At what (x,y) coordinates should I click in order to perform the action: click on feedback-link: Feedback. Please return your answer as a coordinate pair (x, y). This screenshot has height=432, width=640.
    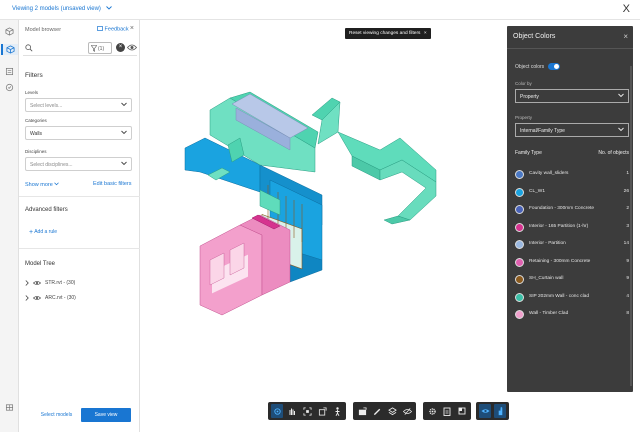
    Looking at the image, I should click on (113, 29).